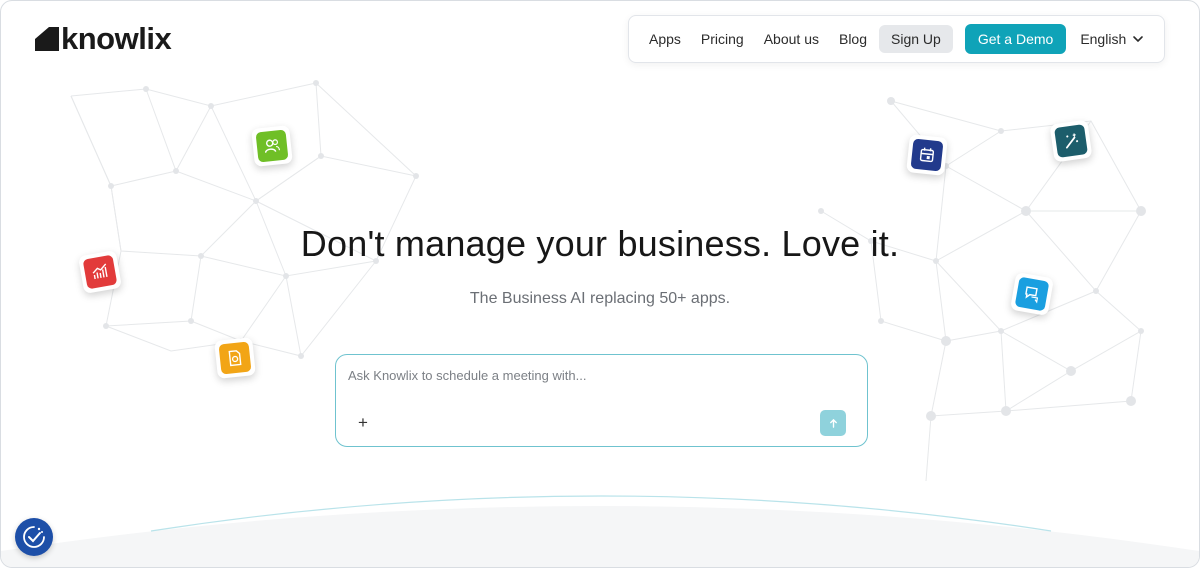 The image size is (1200, 568). I want to click on nav-link-blog: Blog, so click(853, 39).